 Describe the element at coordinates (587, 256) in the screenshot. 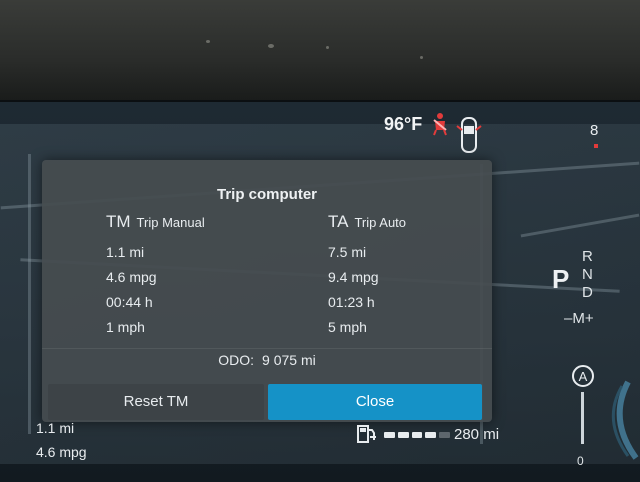

I see `gear-r: R` at that location.